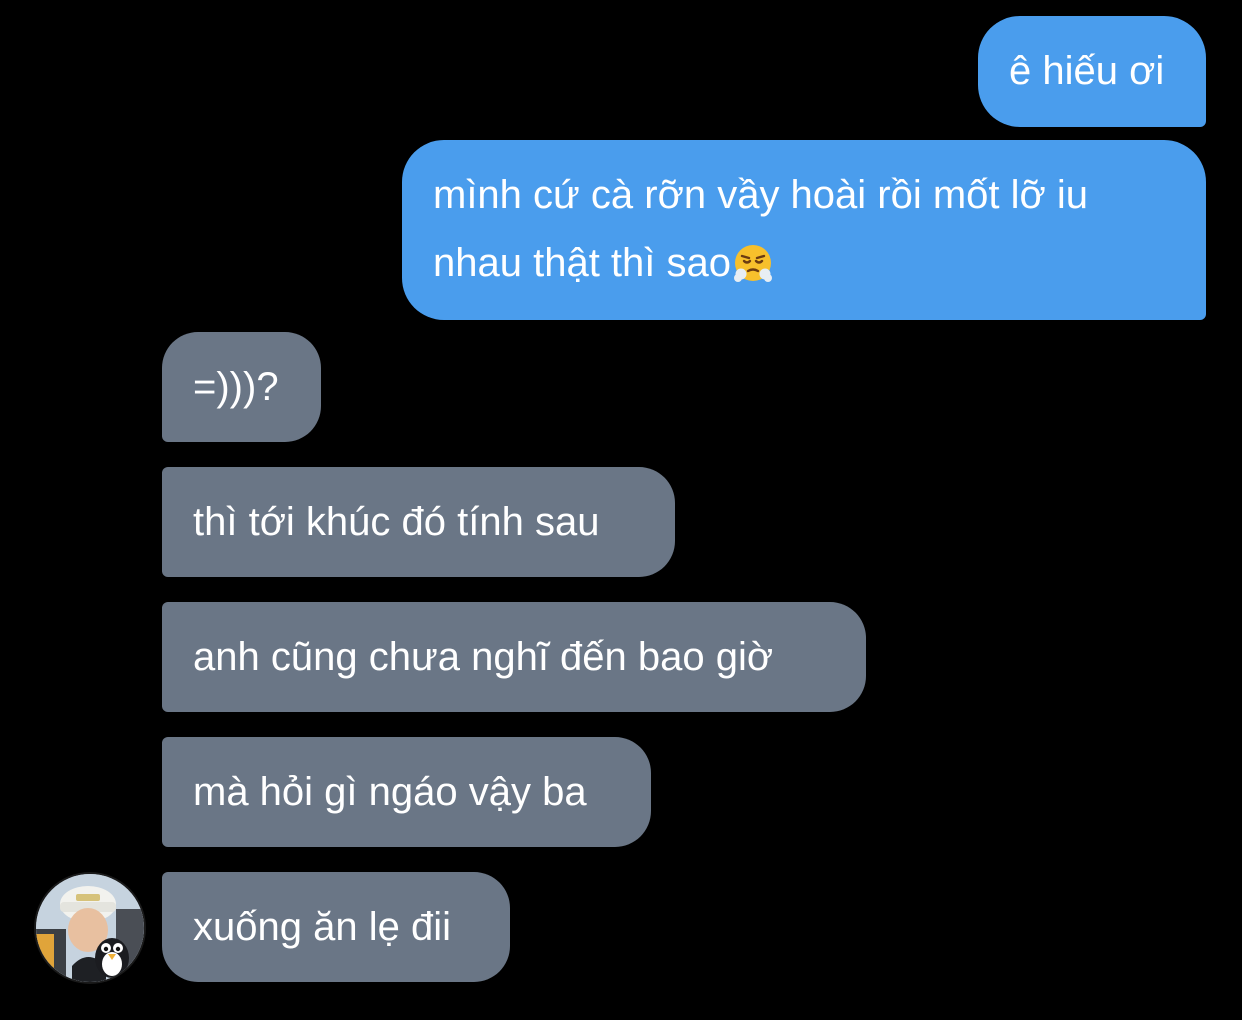 Image resolution: width=1242 pixels, height=1020 pixels. I want to click on face-with-steam-from-nose-icon, so click(753, 259).